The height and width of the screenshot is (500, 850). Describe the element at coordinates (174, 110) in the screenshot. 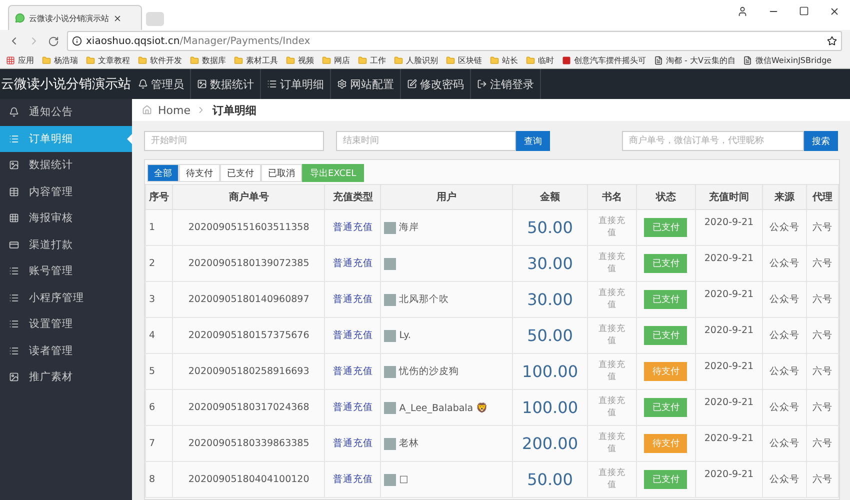

I see `breadcrumb-link: Home` at that location.